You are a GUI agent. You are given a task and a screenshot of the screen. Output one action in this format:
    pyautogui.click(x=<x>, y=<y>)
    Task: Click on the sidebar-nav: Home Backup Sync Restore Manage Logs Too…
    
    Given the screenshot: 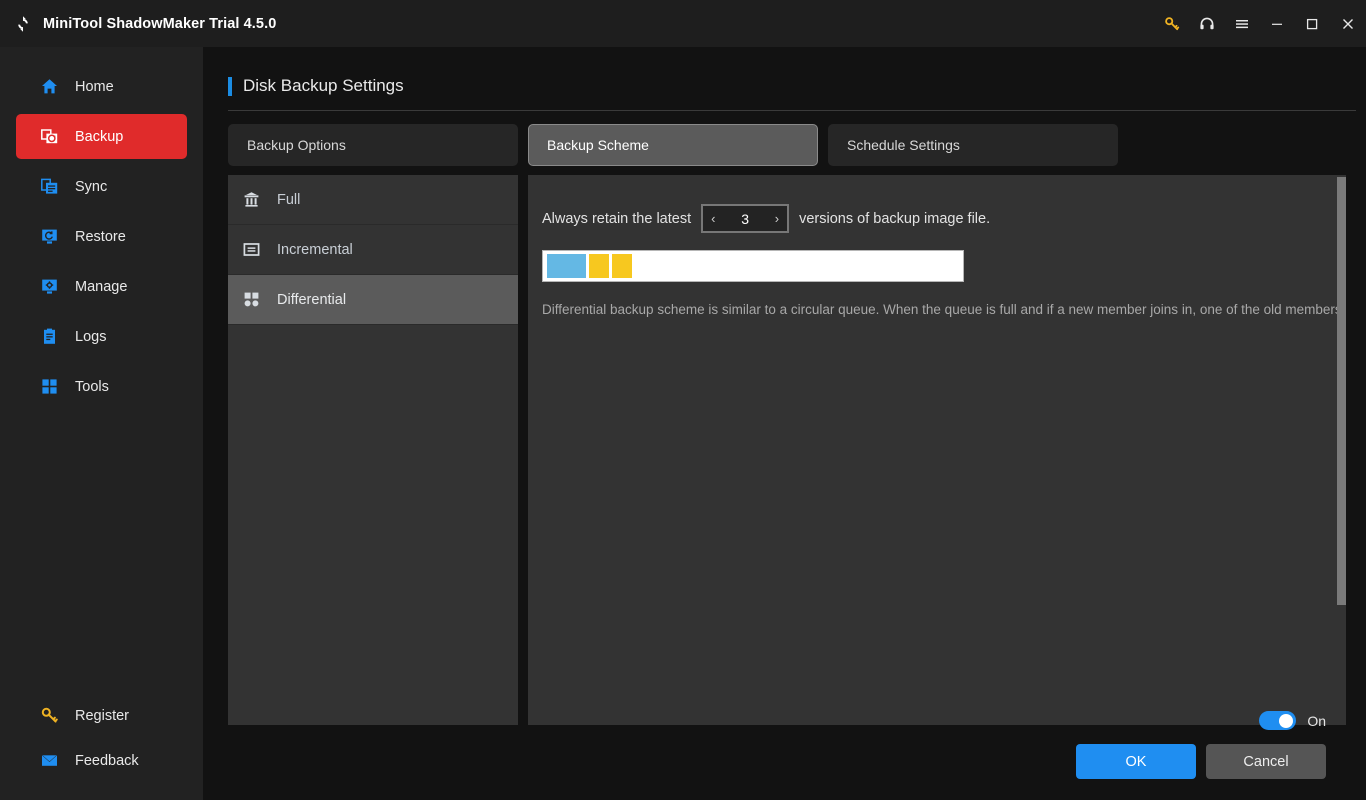 What is the action you would take?
    pyautogui.click(x=101, y=228)
    